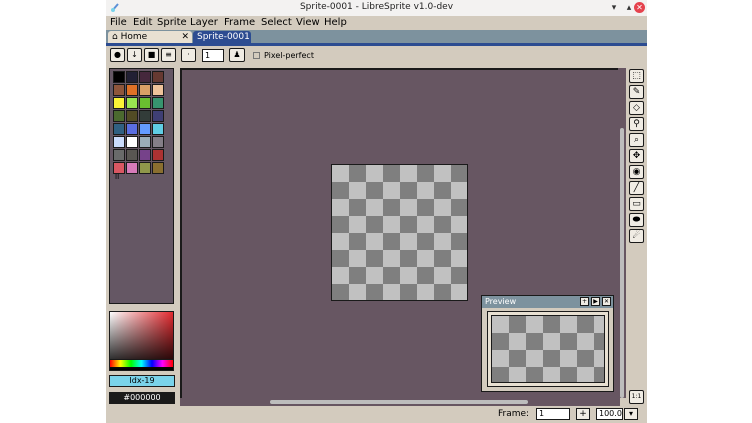  What do you see at coordinates (141, 363) in the screenshot?
I see `hue-slider` at bounding box center [141, 363].